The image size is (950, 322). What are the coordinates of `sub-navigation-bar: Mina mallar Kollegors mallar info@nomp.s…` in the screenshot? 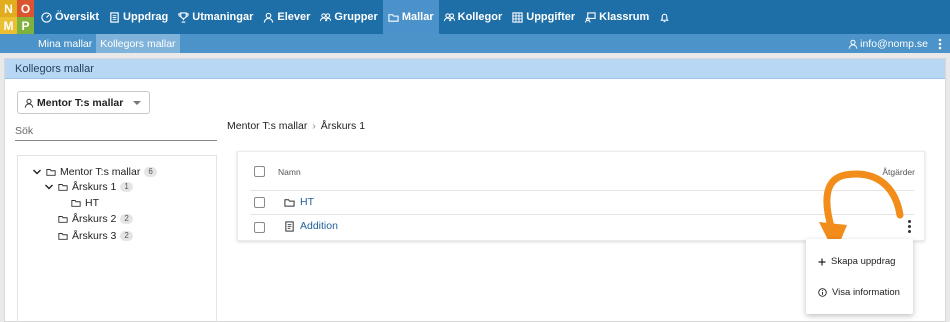 It's located at (475, 43).